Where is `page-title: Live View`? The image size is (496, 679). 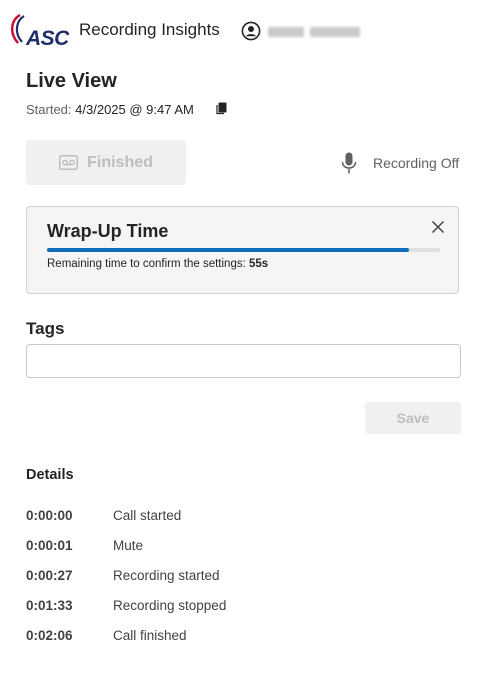 page-title: Live View is located at coordinates (71, 81).